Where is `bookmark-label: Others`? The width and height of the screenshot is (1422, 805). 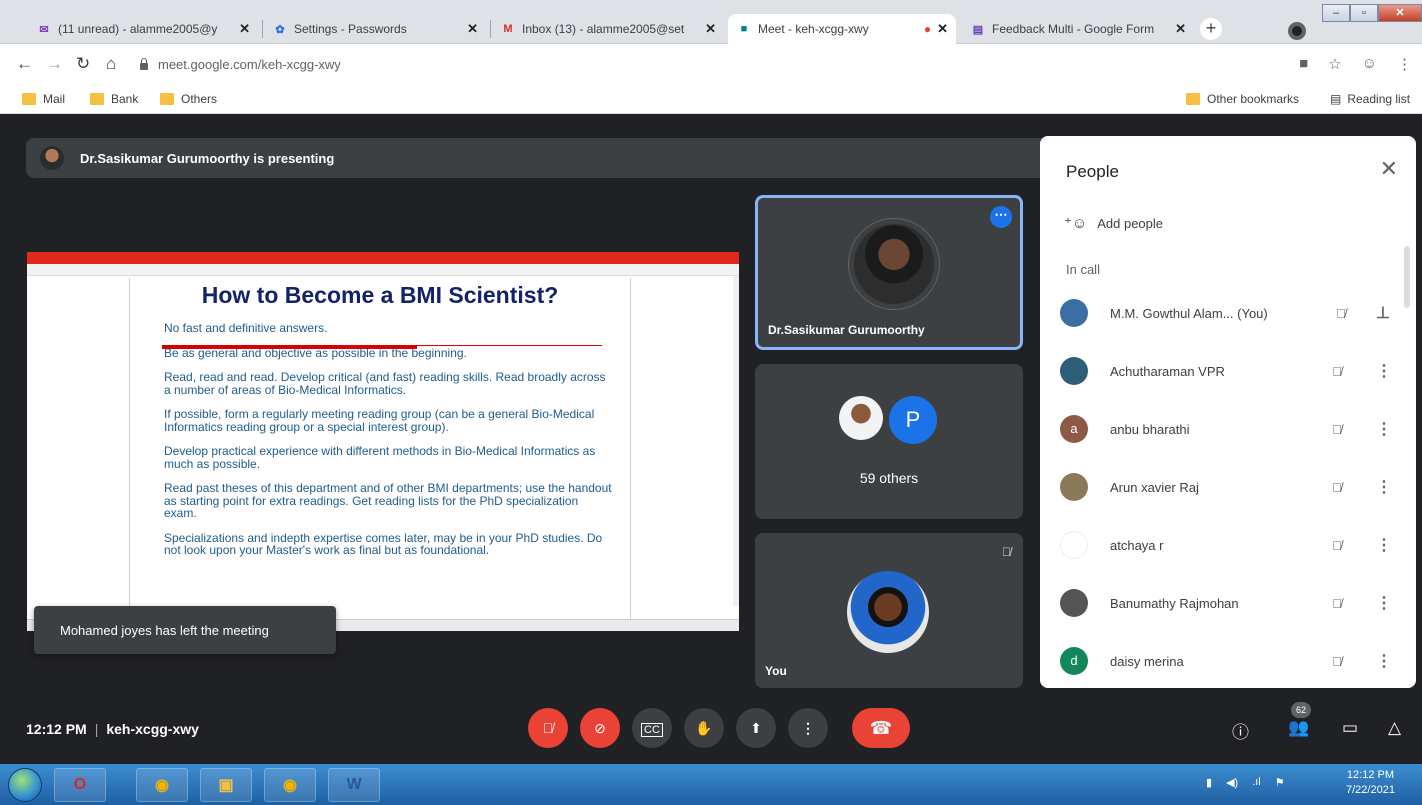
bookmark-label: Others is located at coordinates (199, 99).